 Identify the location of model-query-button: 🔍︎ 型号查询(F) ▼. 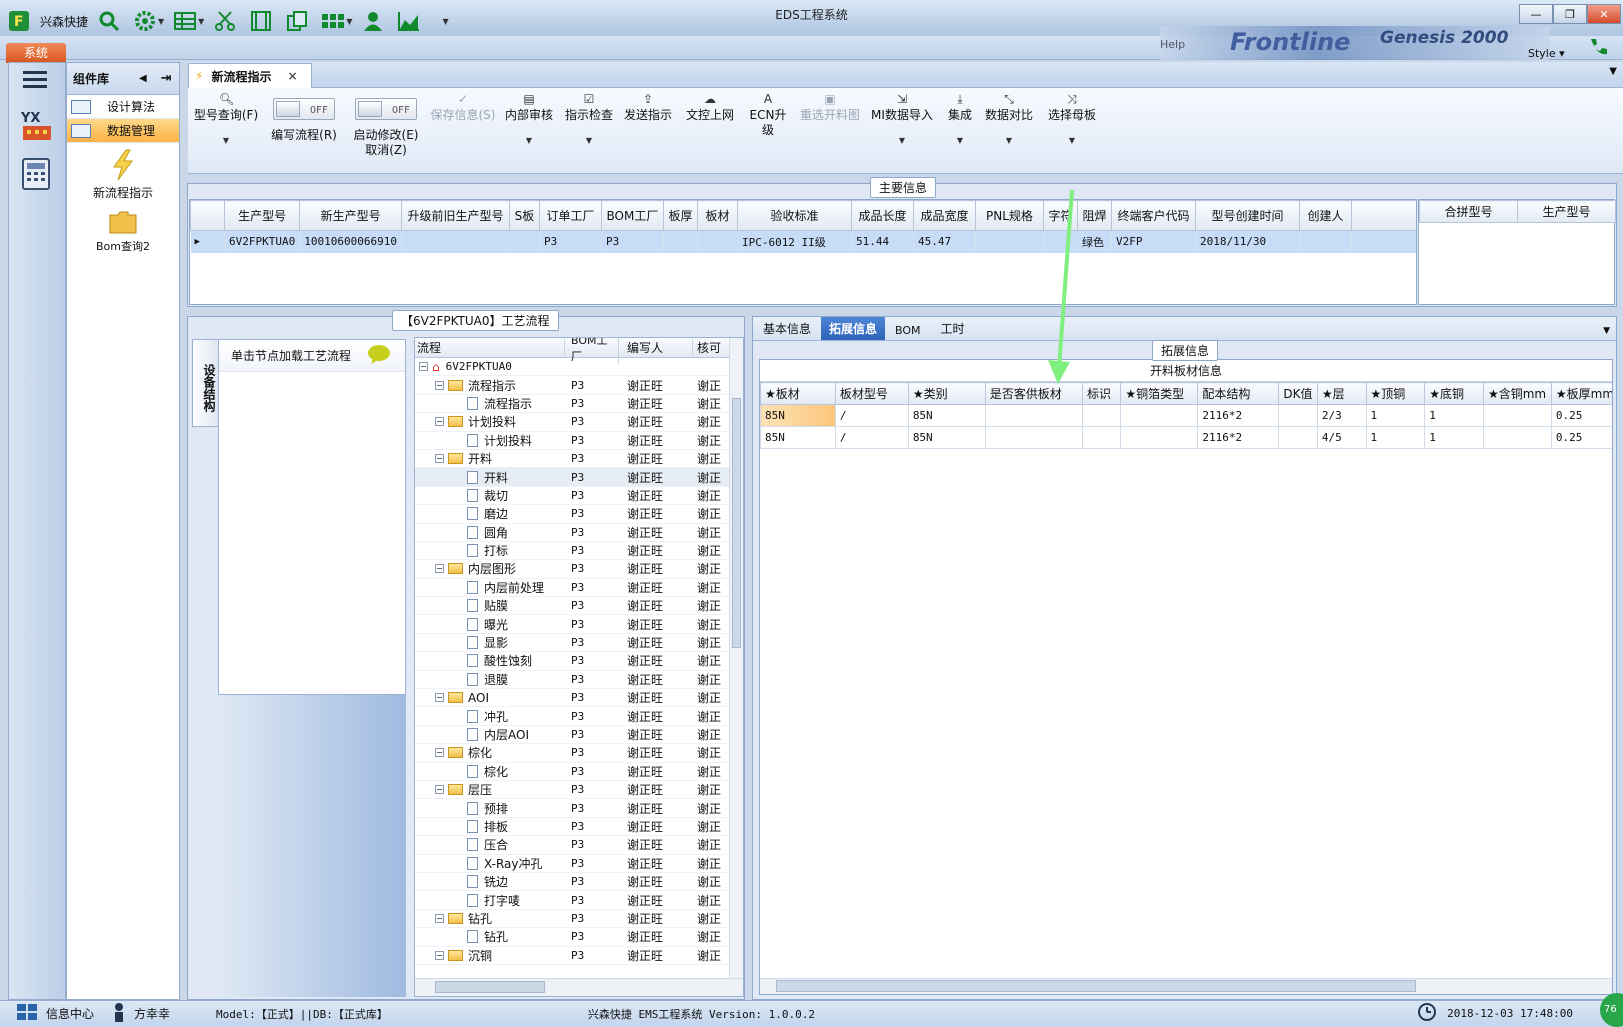
(226, 120).